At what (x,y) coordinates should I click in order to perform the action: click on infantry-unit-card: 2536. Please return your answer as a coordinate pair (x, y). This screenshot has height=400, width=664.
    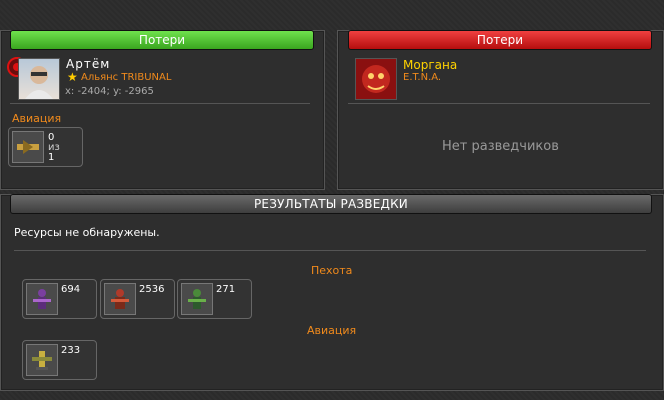
    Looking at the image, I should click on (137, 299).